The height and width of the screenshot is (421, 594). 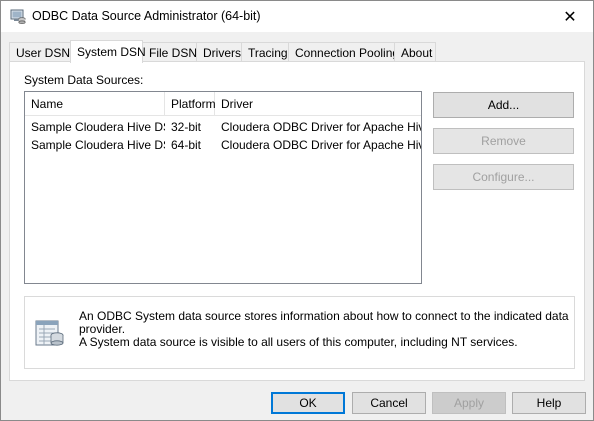 What do you see at coordinates (503, 141) in the screenshot?
I see `remove-button: Remove` at bounding box center [503, 141].